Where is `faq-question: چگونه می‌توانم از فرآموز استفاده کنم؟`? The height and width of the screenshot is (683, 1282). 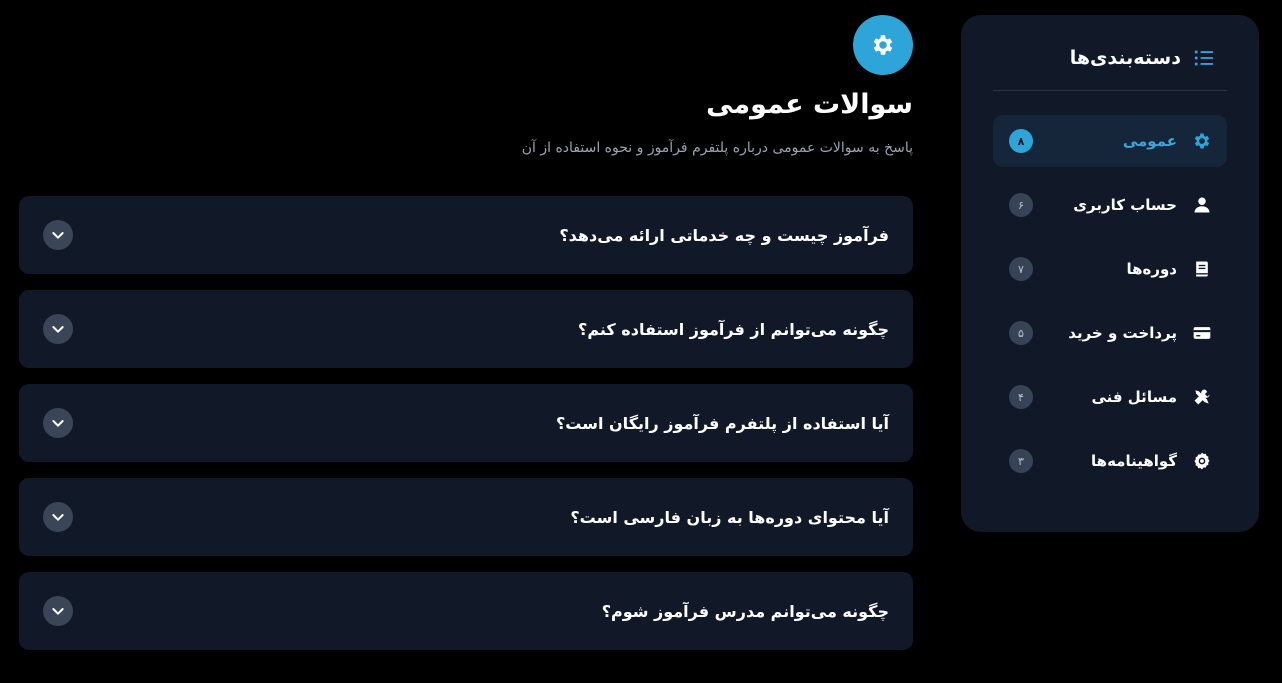
faq-question: چگونه می‌توانم از فرآموز استفاده کنم؟ is located at coordinates (733, 329).